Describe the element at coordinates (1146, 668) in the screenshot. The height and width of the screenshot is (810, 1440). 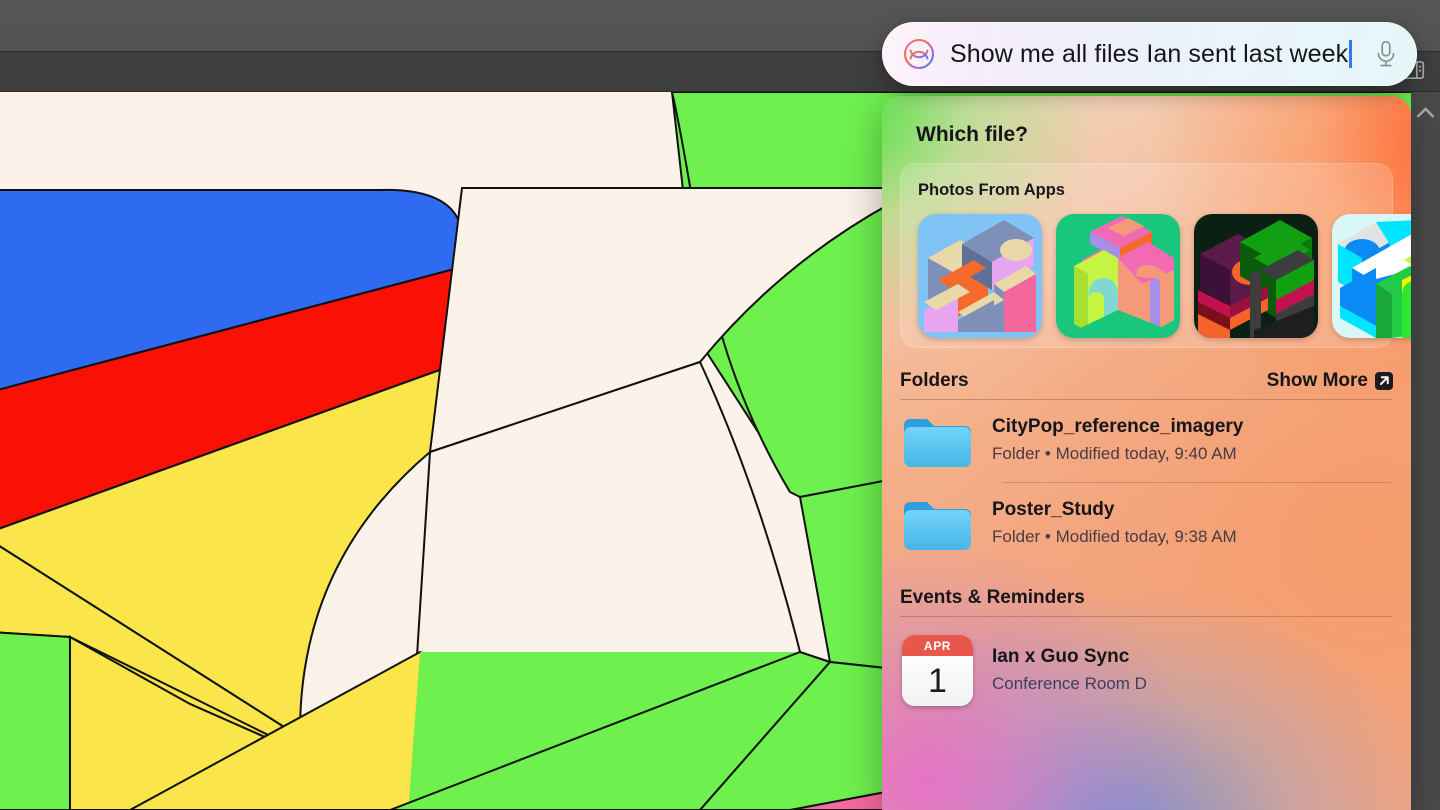
I see `event-row-ian-guo-sync: APR 1 Ian x Guo Sync Conference Room D` at that location.